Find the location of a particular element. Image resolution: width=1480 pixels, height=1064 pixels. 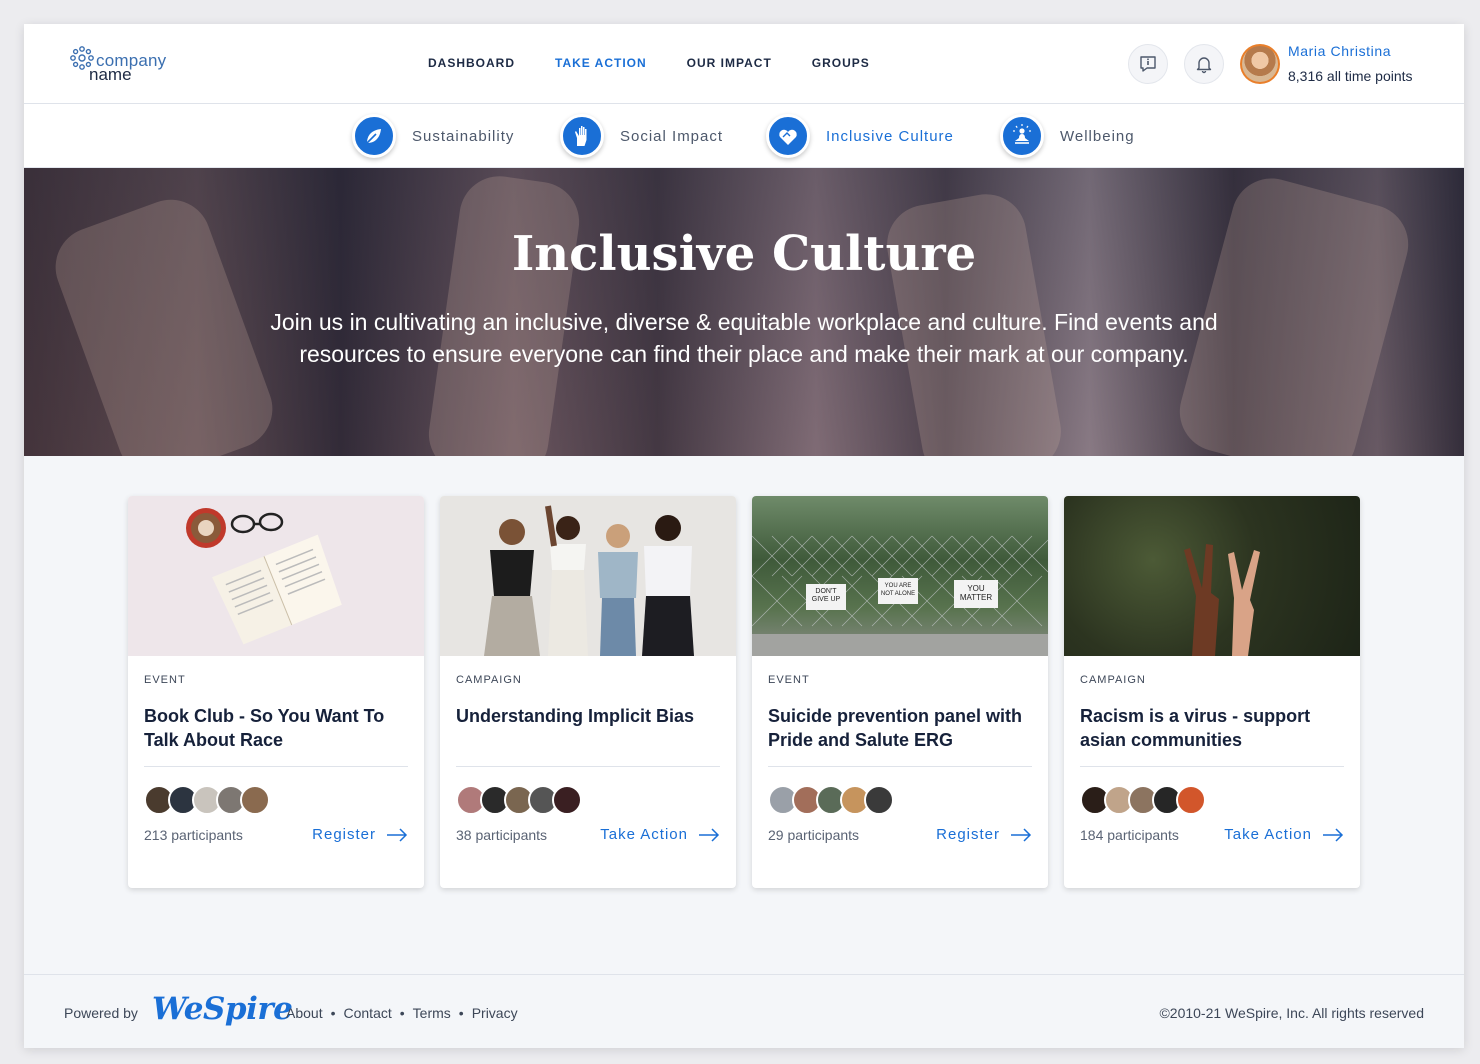

card-image-women is located at coordinates (588, 576).